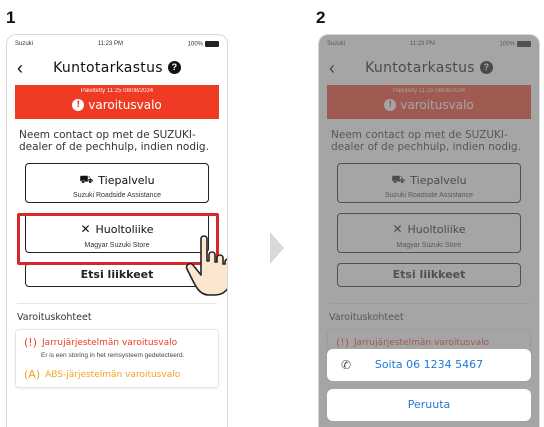  I want to click on service-button-sub: Magyar Suzuki Store, so click(117, 245).